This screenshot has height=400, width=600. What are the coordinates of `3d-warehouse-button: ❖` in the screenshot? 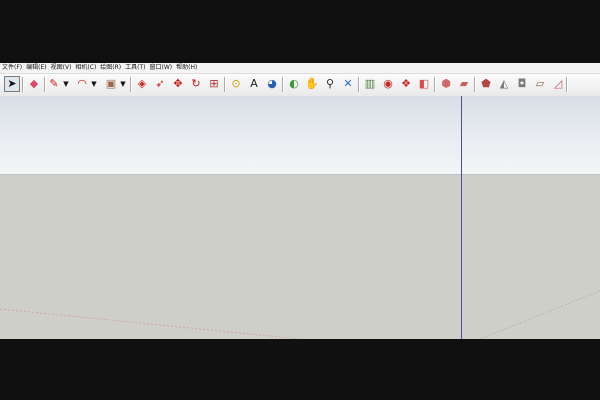 It's located at (406, 84).